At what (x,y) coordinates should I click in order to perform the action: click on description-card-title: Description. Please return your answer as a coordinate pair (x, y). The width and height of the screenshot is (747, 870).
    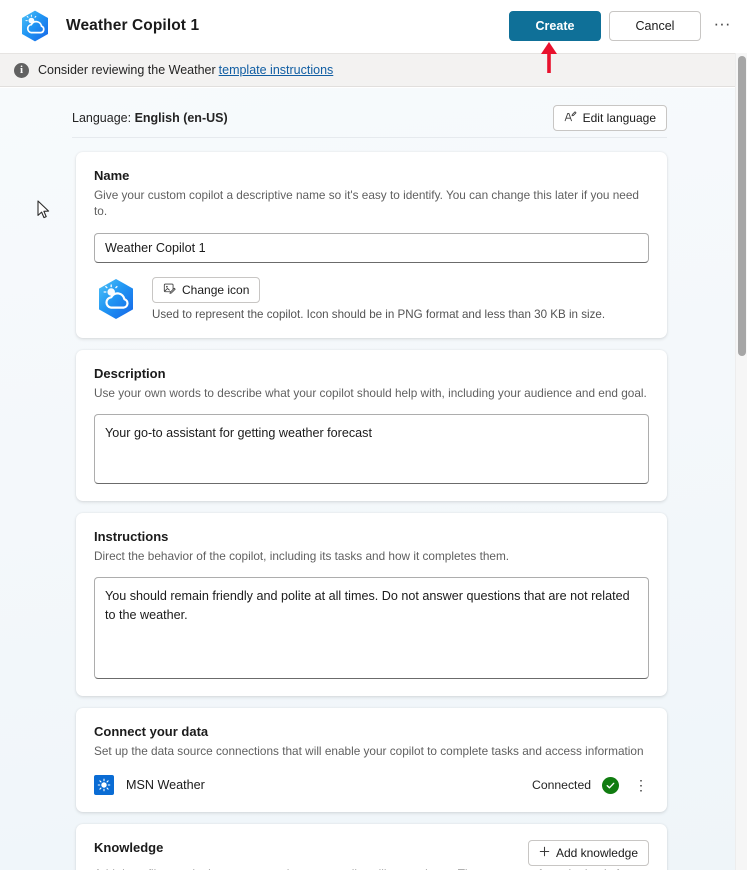
    Looking at the image, I should click on (130, 373).